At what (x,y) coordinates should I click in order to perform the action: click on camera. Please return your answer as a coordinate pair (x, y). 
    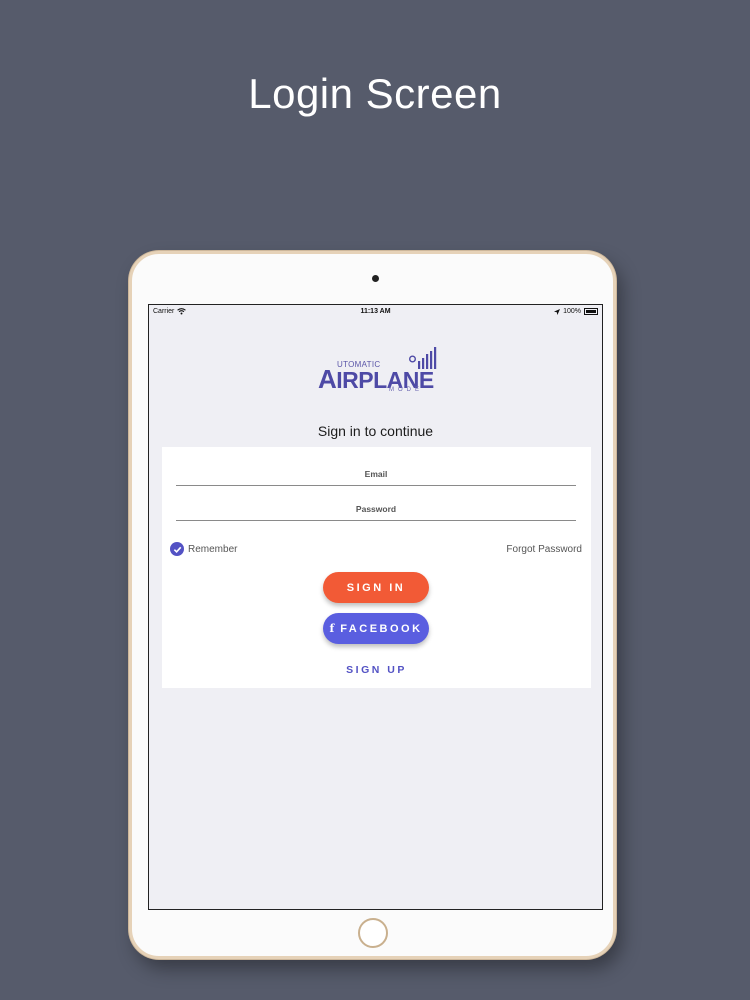
    Looking at the image, I should click on (375, 278).